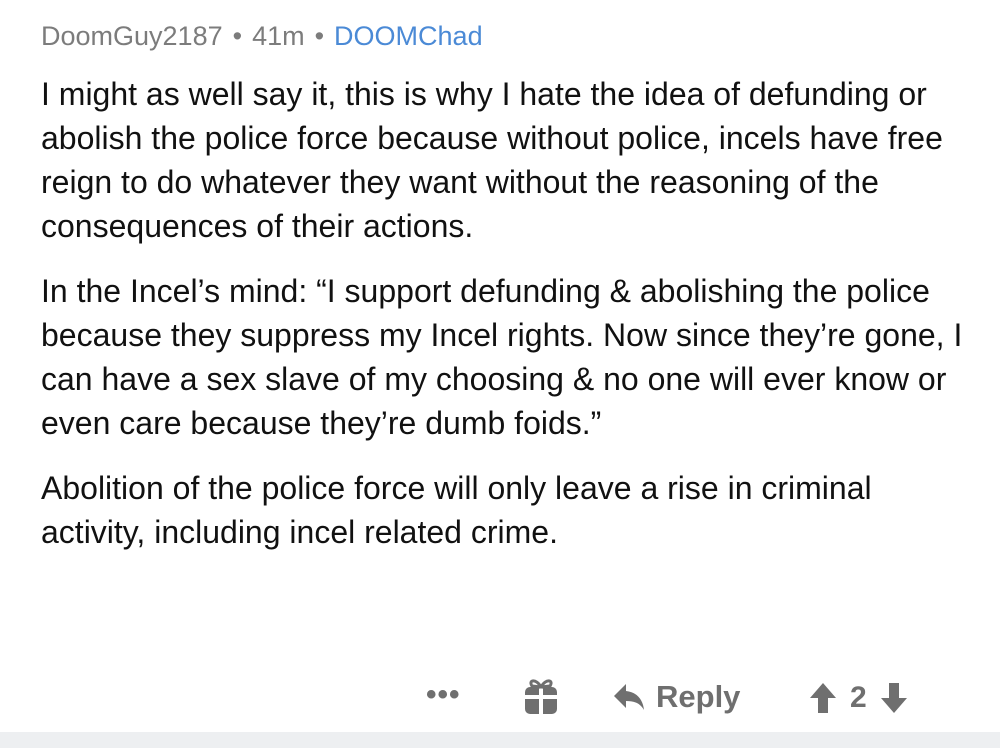 Image resolution: width=1000 pixels, height=748 pixels. What do you see at coordinates (278, 36) in the screenshot?
I see `comment-age: 41m` at bounding box center [278, 36].